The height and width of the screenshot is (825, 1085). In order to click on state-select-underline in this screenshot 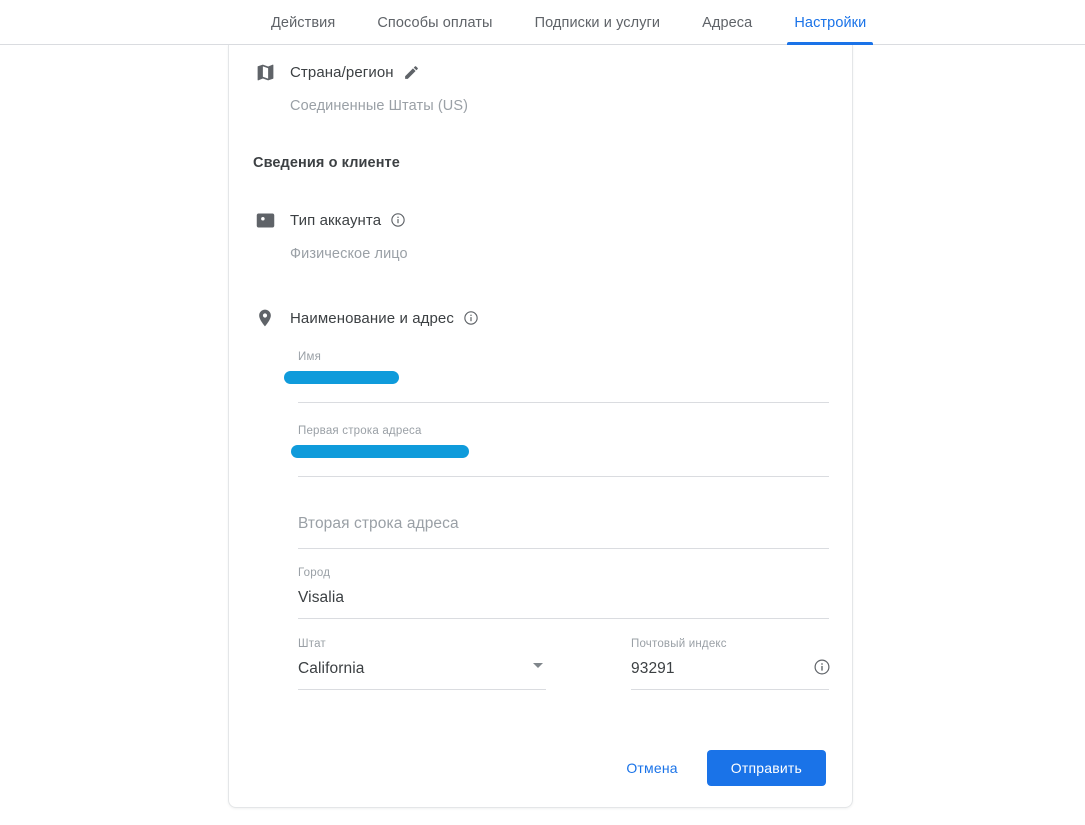, I will do `click(422, 689)`.